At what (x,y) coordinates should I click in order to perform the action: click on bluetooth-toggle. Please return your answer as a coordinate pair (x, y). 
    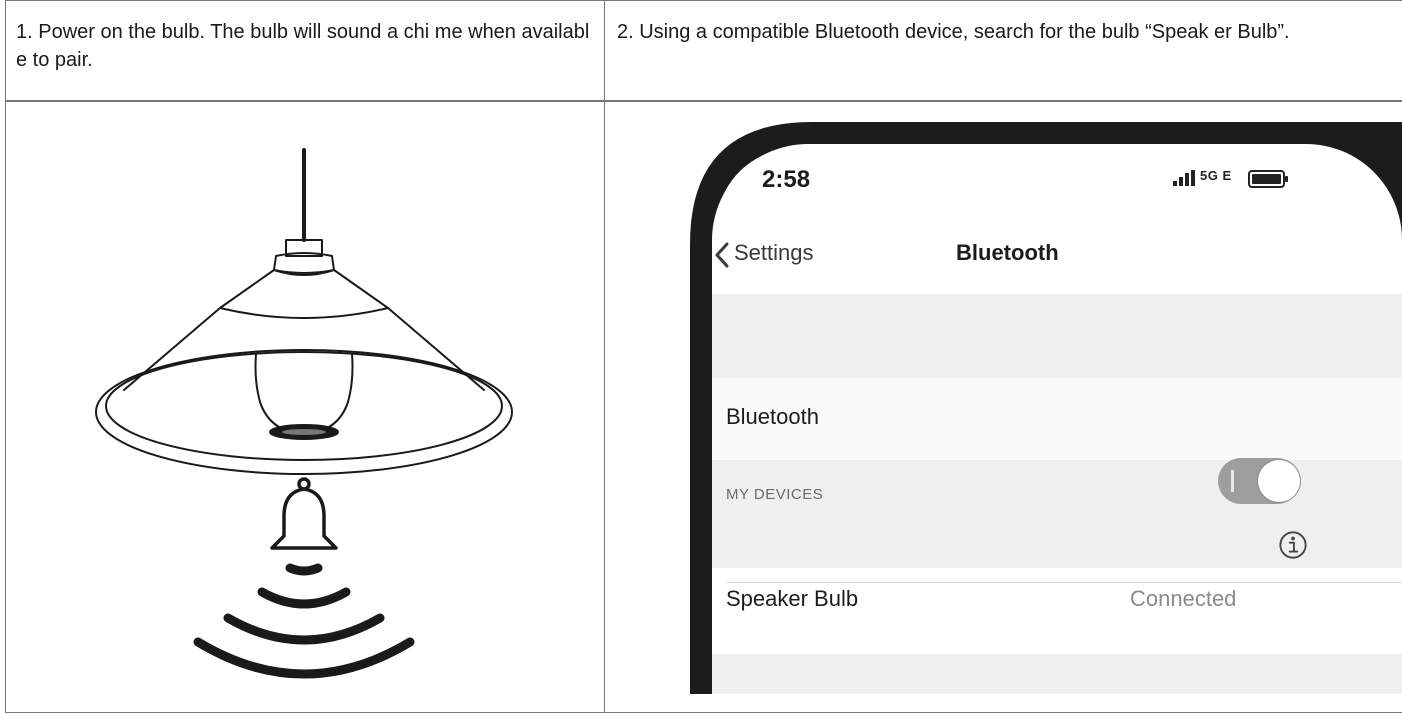
    Looking at the image, I should click on (1259, 481).